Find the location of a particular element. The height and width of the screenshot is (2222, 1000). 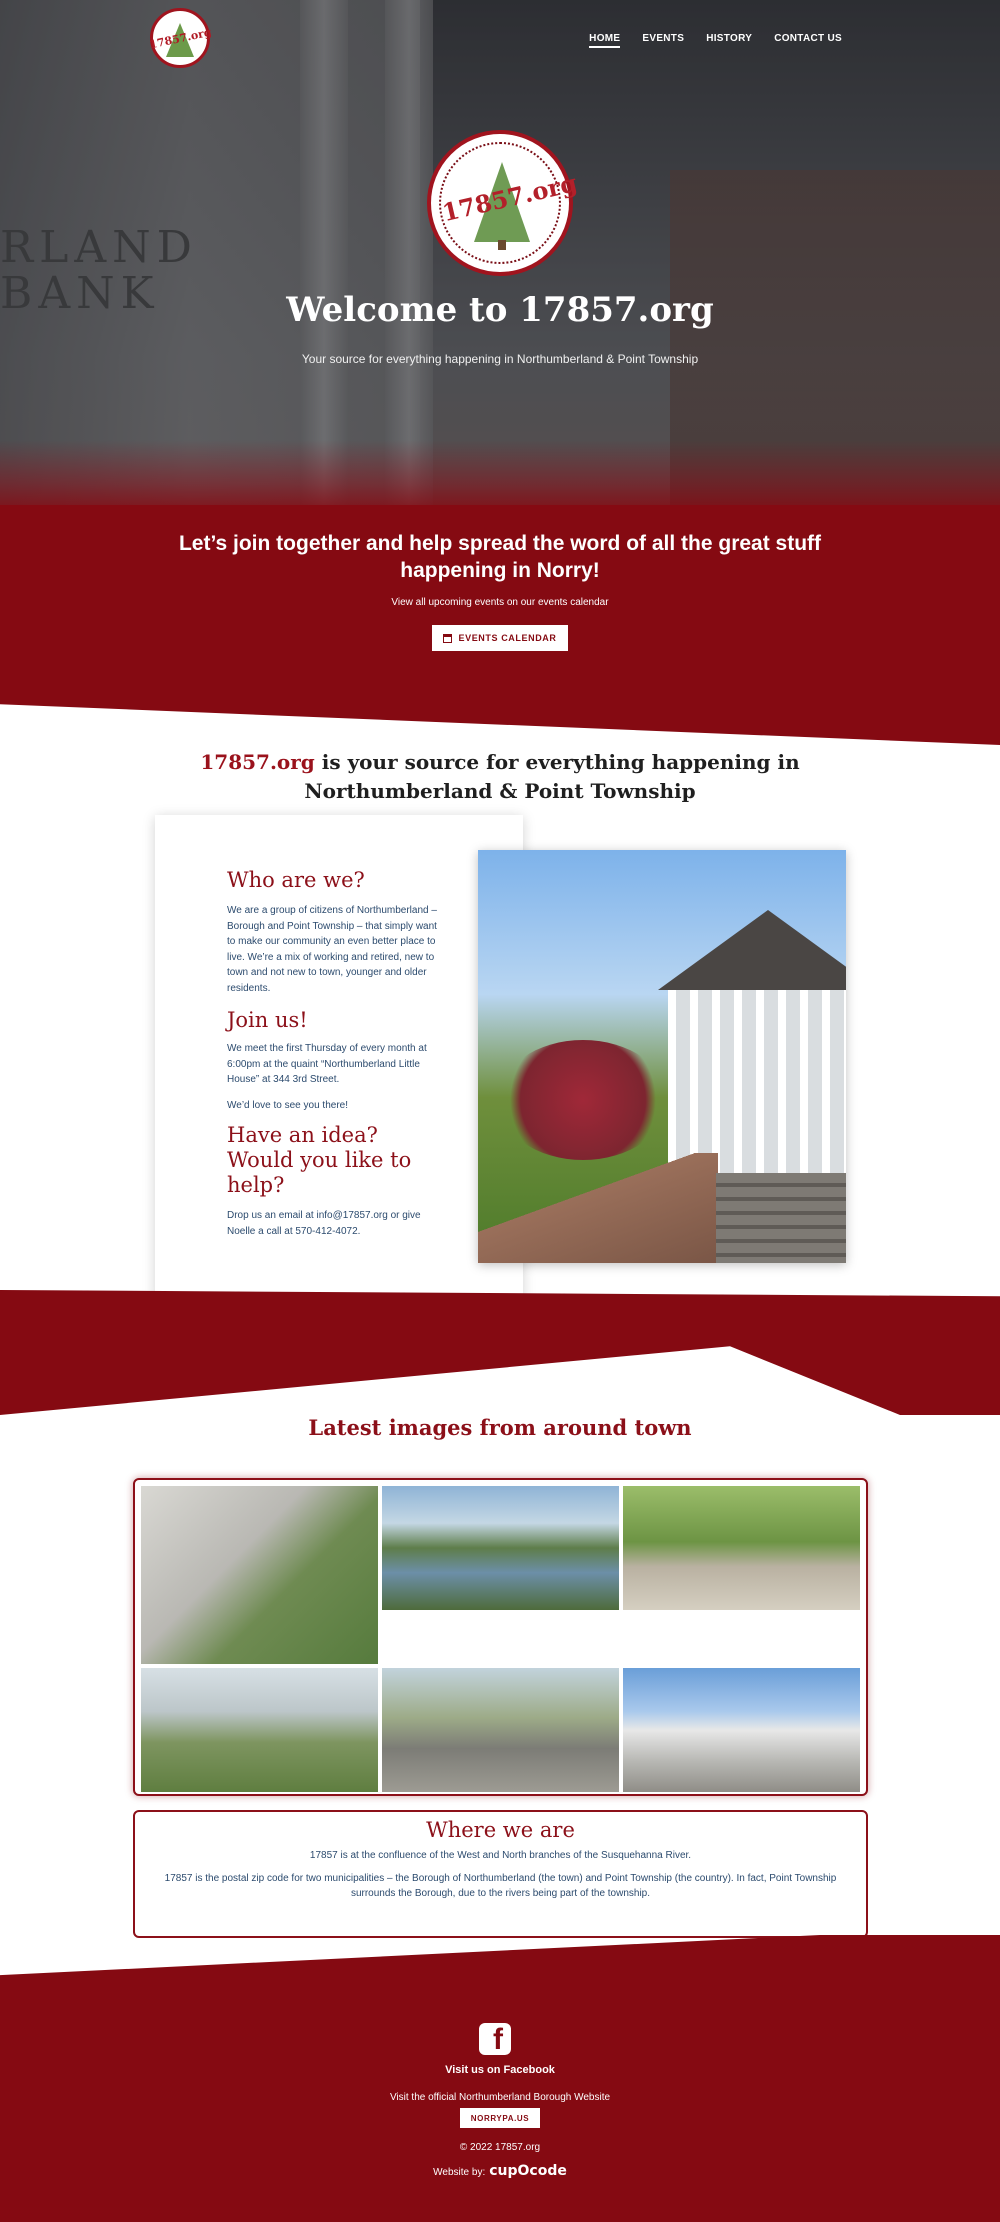

photo-tree is located at coordinates (583, 1100).